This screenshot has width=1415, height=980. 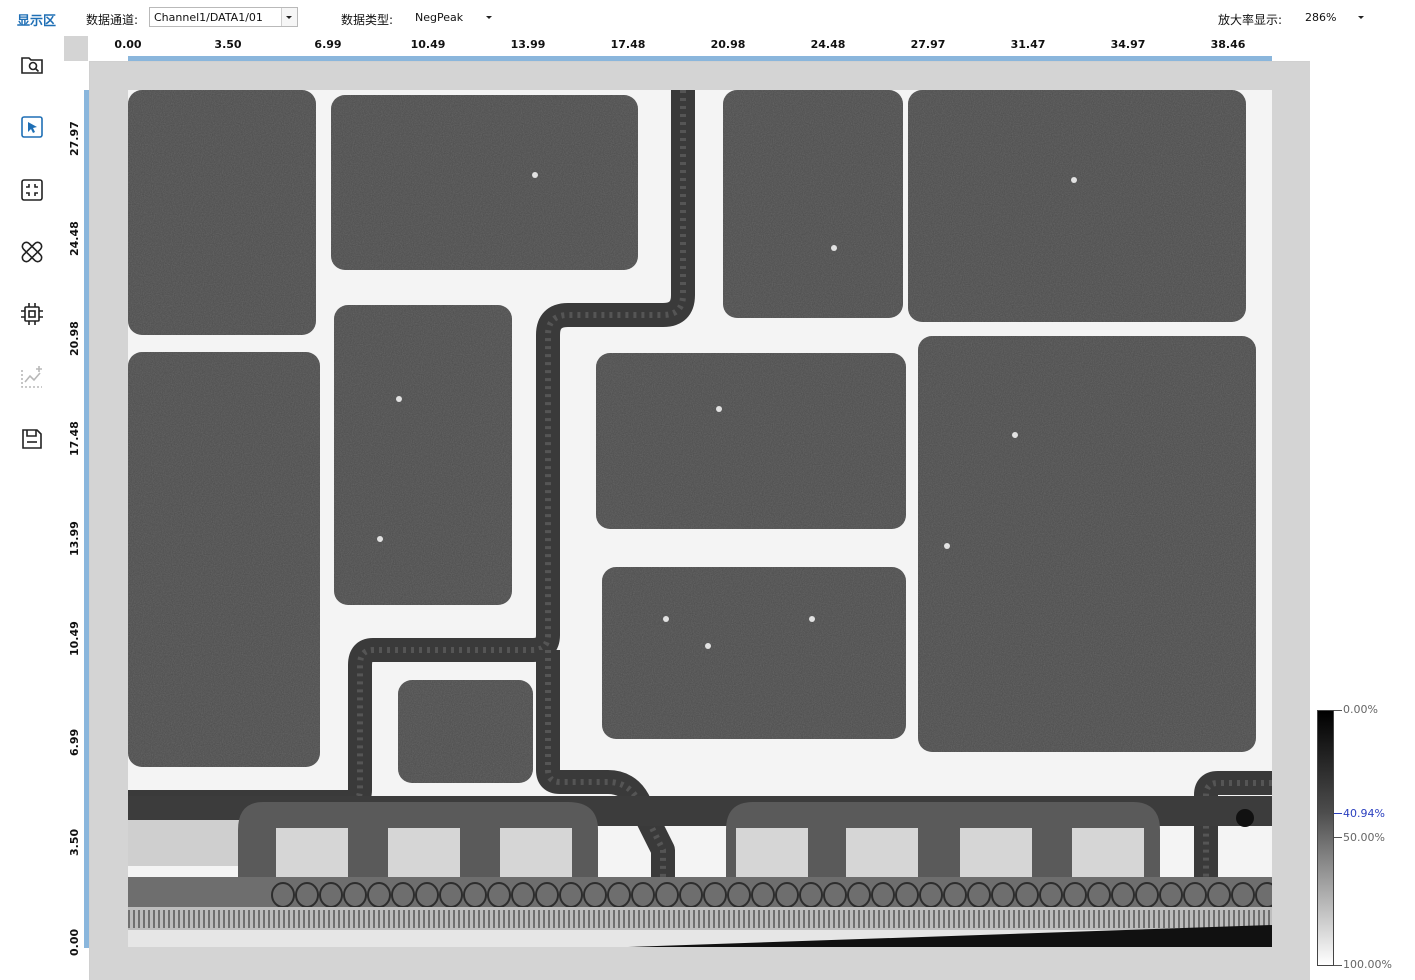 I want to click on zoom-select: 286%, so click(x=1335, y=17).